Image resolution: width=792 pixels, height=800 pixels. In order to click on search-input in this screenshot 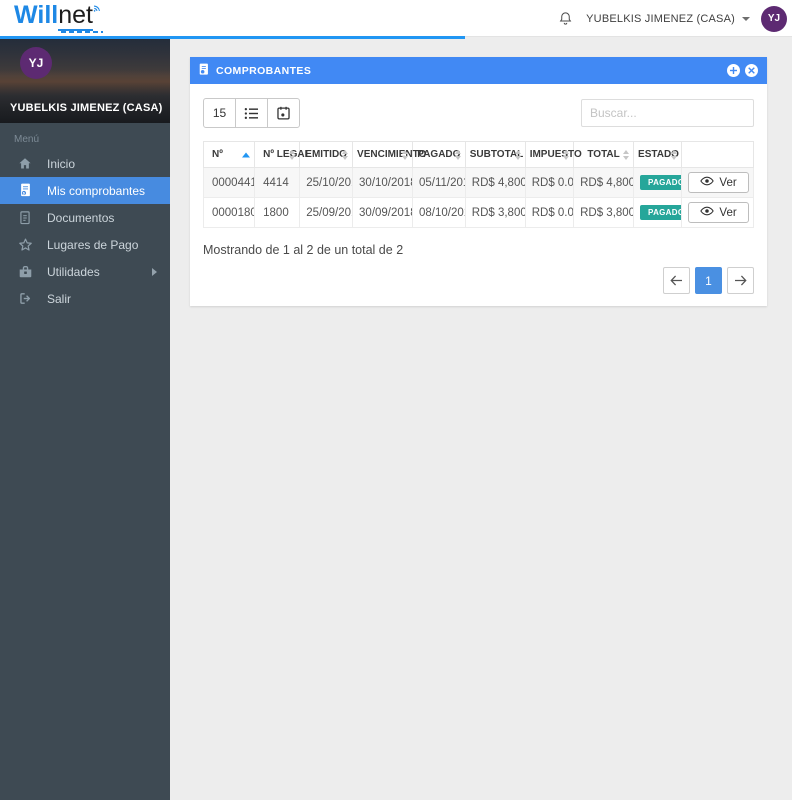, I will do `click(667, 113)`.